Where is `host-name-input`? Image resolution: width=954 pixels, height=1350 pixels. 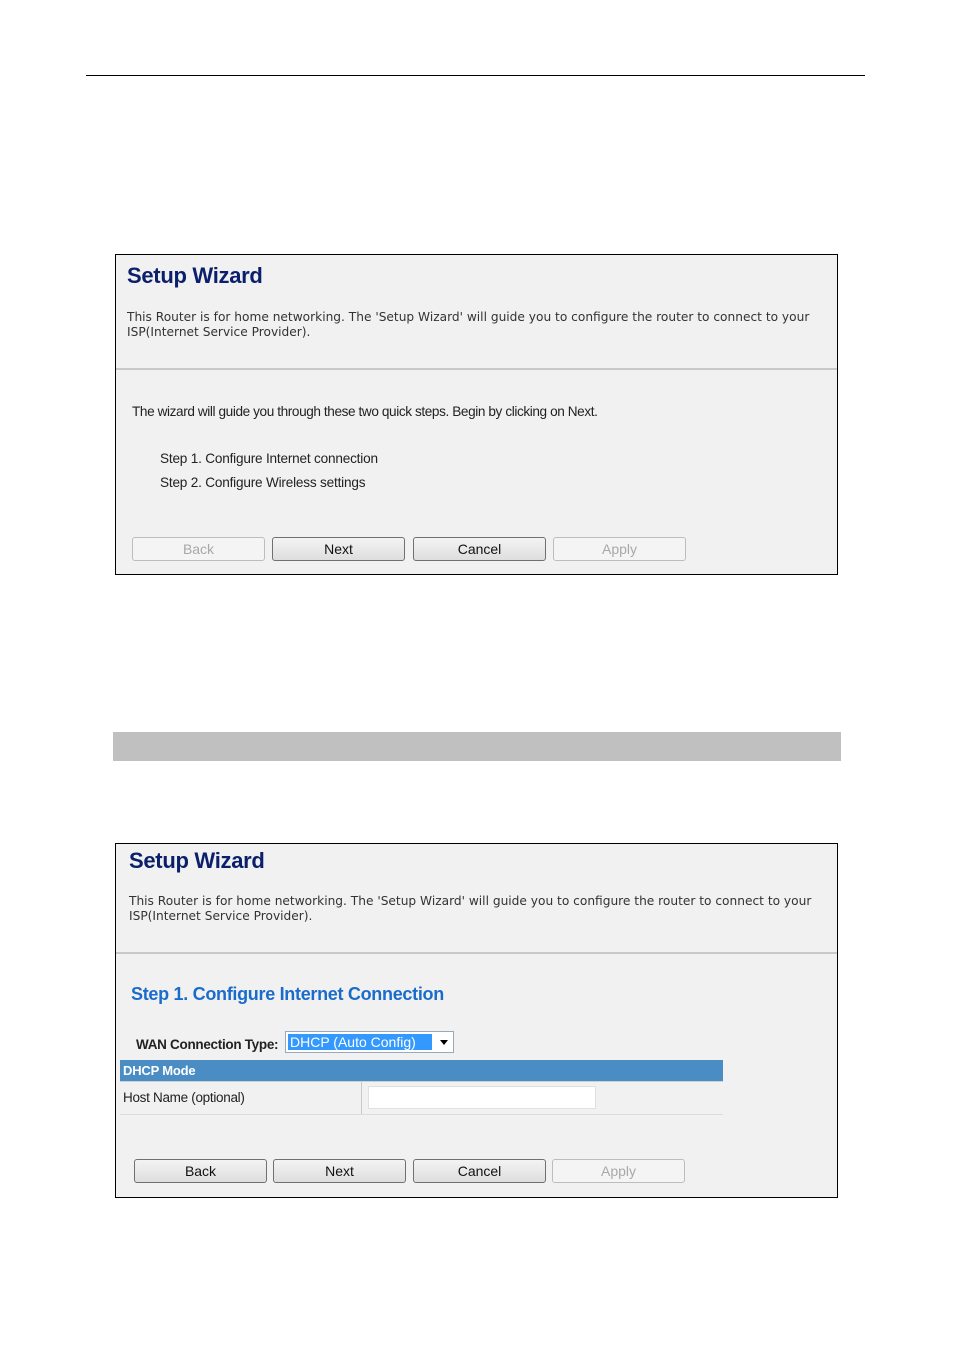
host-name-input is located at coordinates (482, 1097).